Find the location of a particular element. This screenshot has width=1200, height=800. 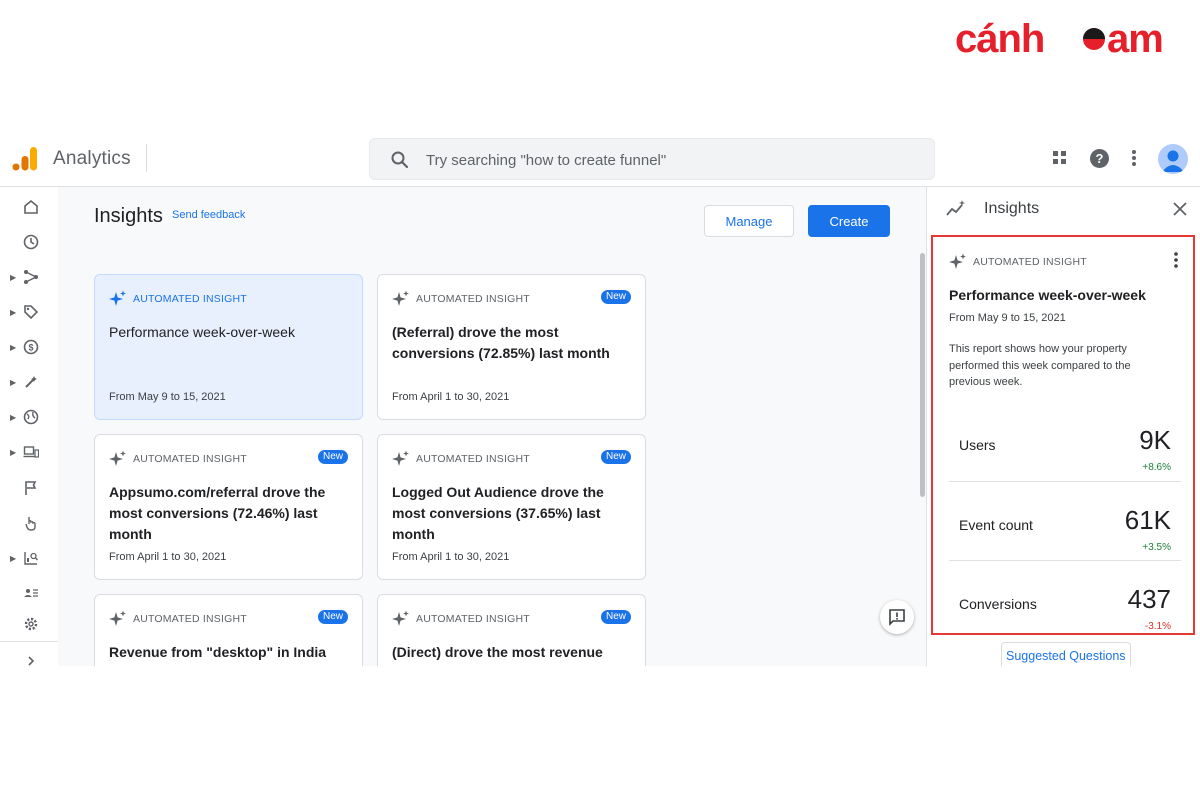

devices-icon is located at coordinates (31, 452).